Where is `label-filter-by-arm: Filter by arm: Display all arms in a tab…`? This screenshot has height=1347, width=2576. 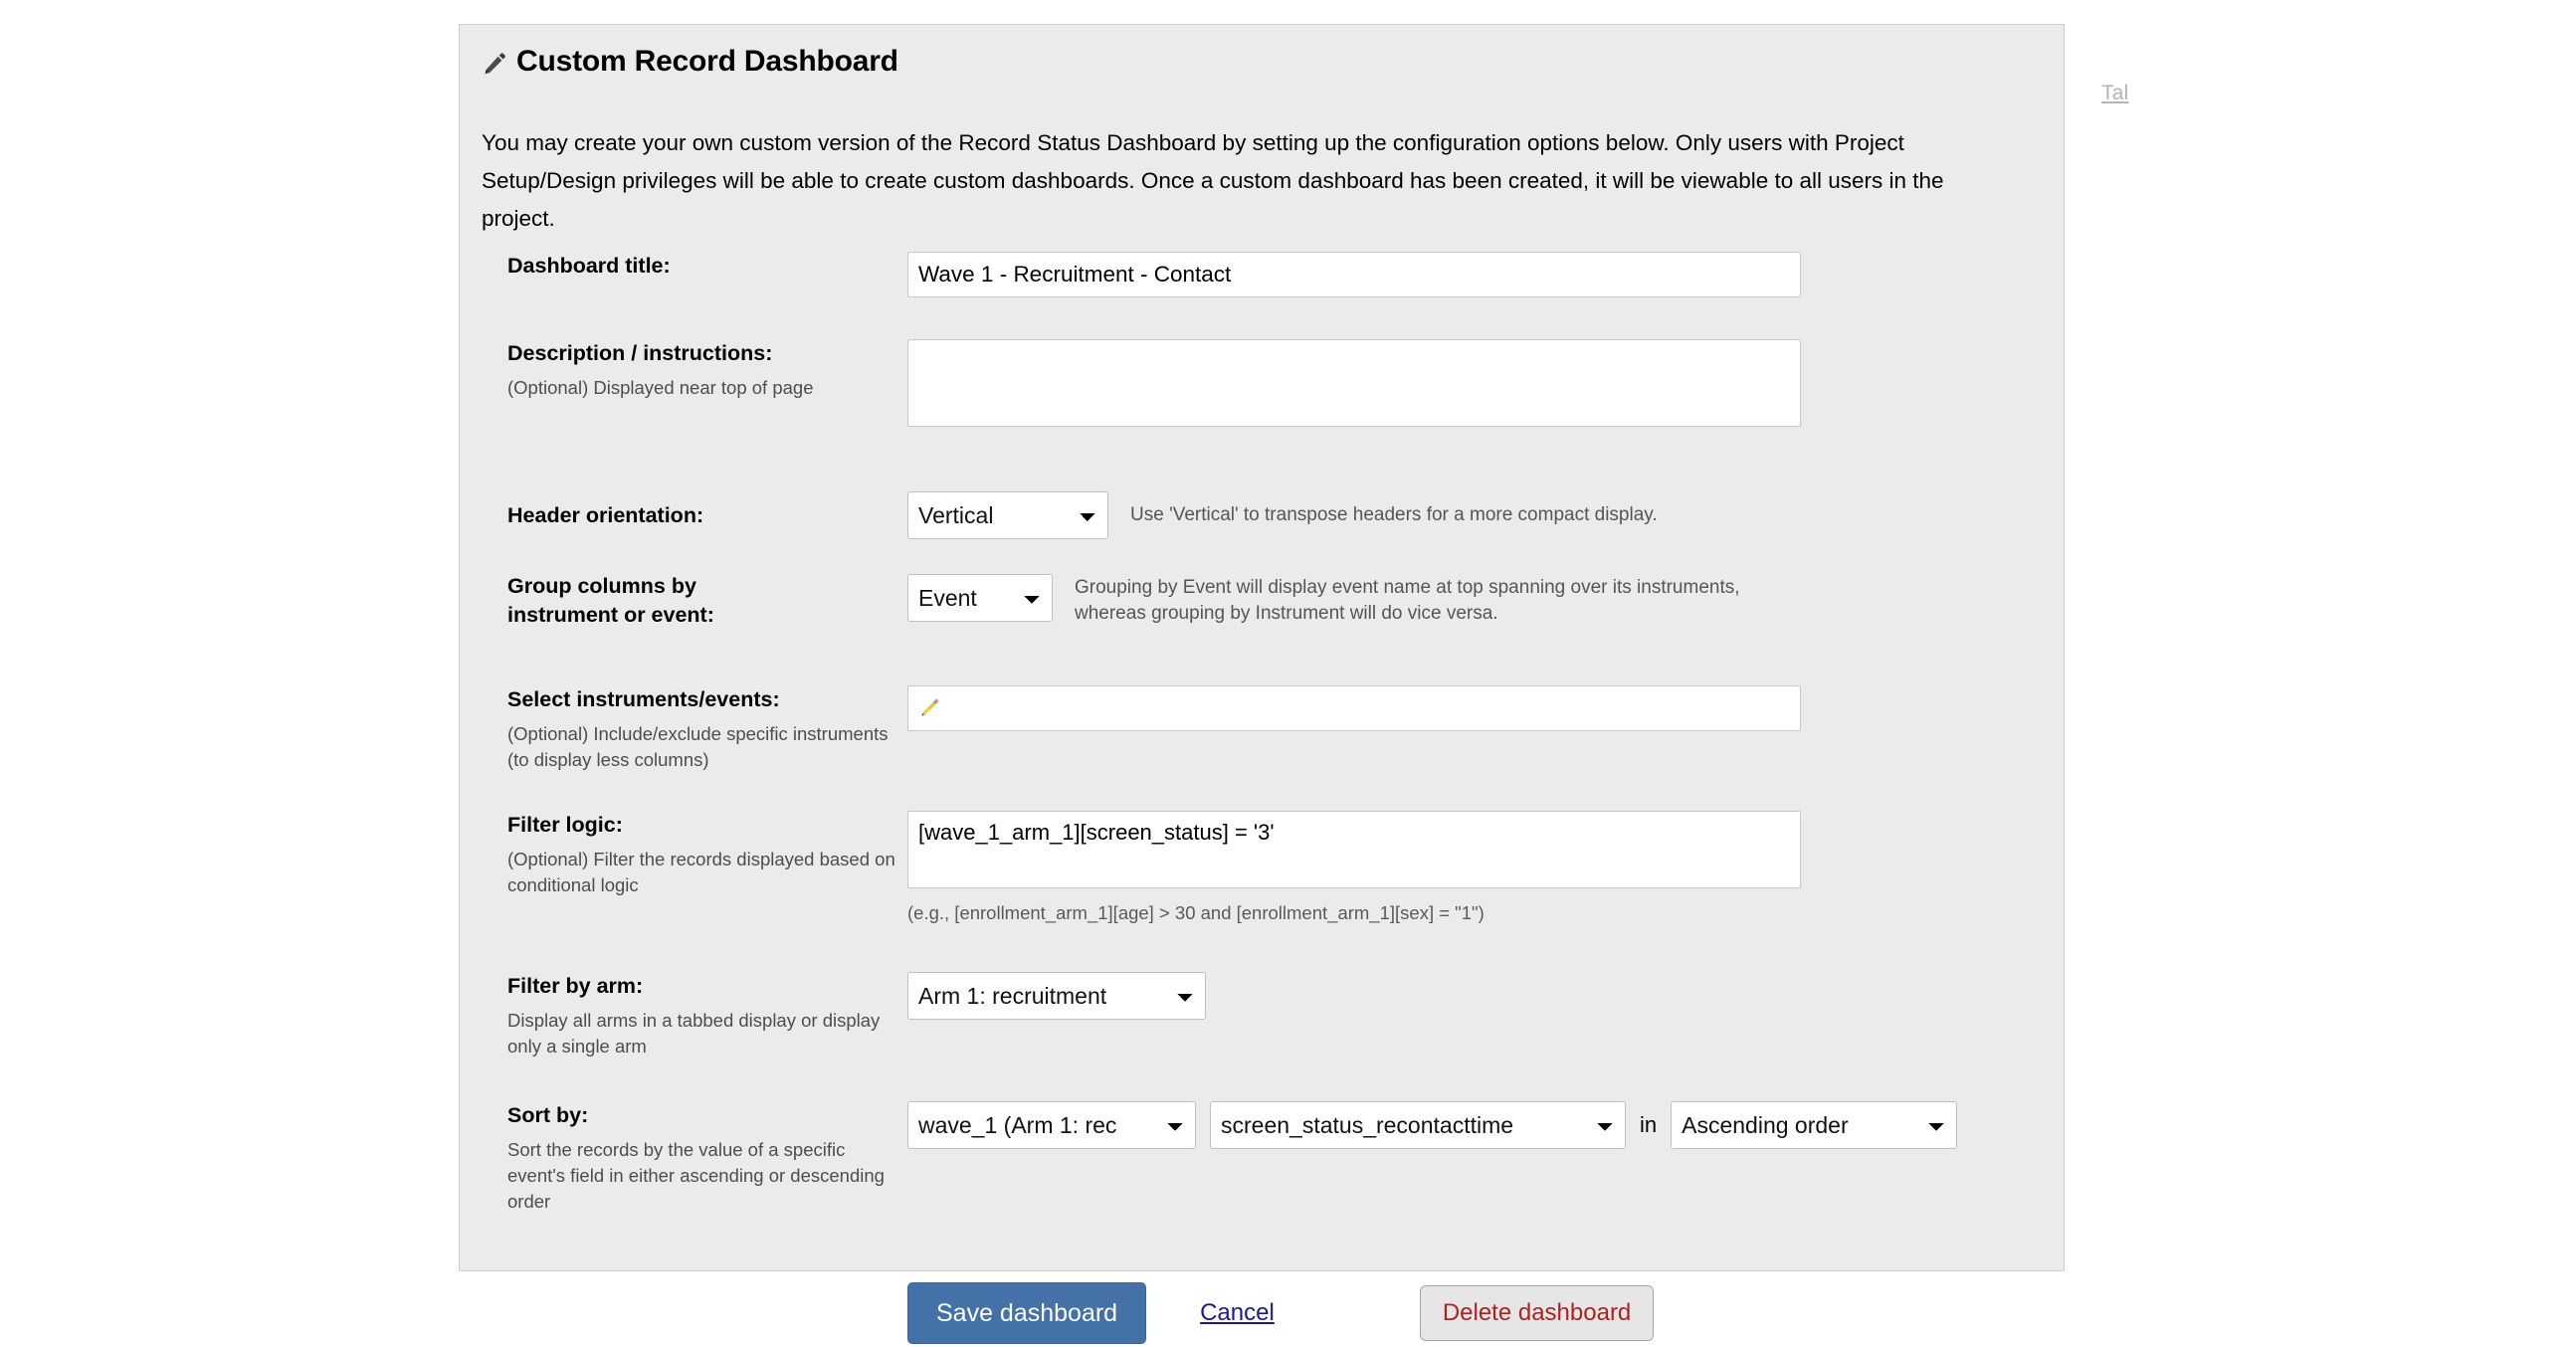 label-filter-by-arm: Filter by arm: Display all arms in a tab… is located at coordinates (694, 1015).